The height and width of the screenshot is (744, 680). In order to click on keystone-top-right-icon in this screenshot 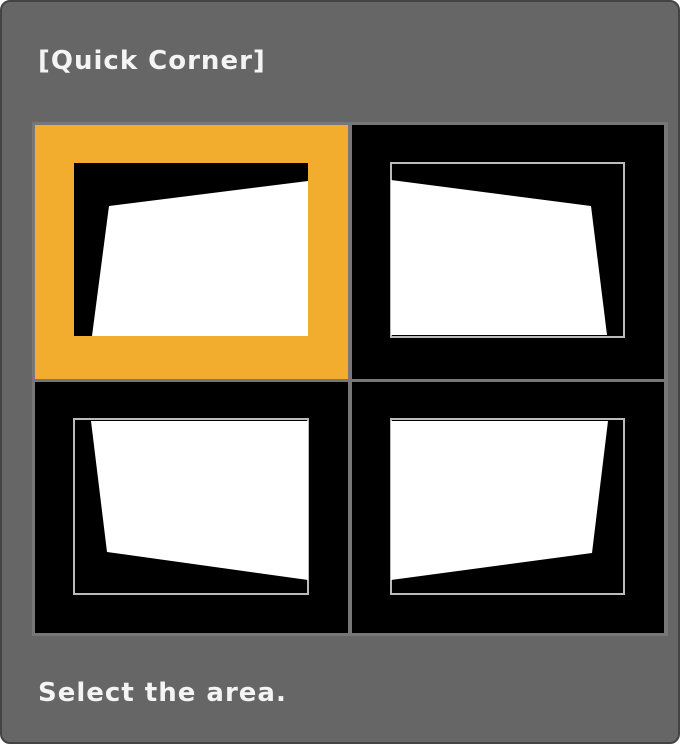, I will do `click(507, 250)`.